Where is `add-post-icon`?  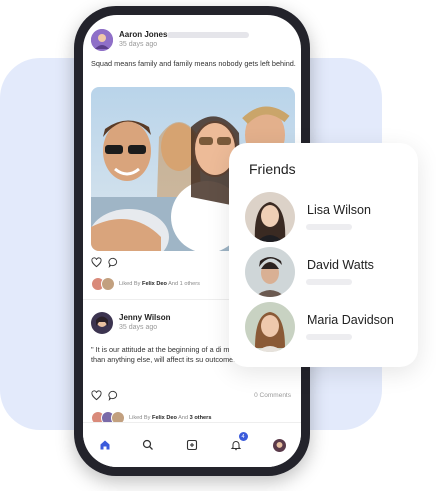 add-post-icon is located at coordinates (192, 445).